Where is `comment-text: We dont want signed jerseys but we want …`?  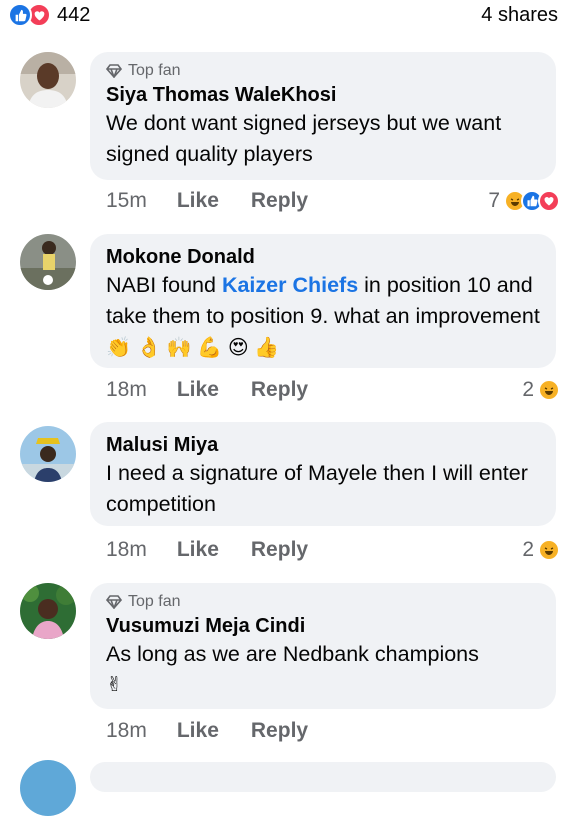
comment-text: We dont want signed jerseys but we want … is located at coordinates (304, 138).